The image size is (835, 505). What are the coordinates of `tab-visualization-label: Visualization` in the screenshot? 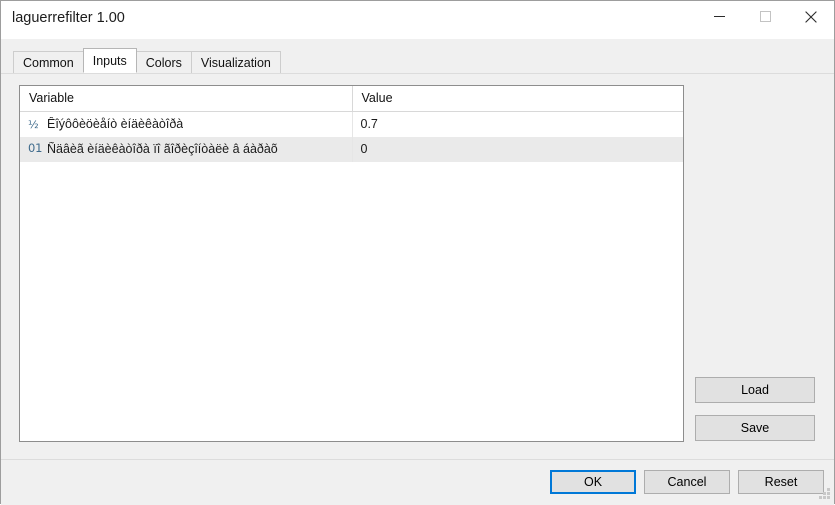 It's located at (235, 62).